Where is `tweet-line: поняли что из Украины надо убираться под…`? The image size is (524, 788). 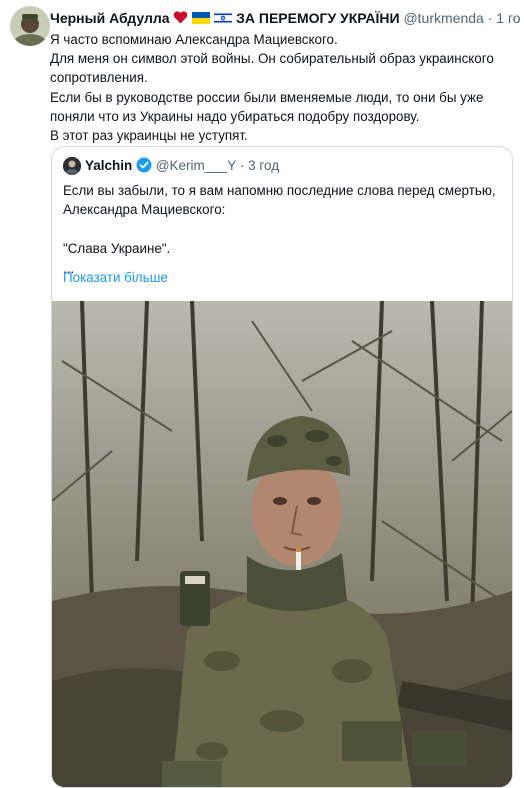
tweet-line: поняли что из Украины надо убираться под… is located at coordinates (235, 116).